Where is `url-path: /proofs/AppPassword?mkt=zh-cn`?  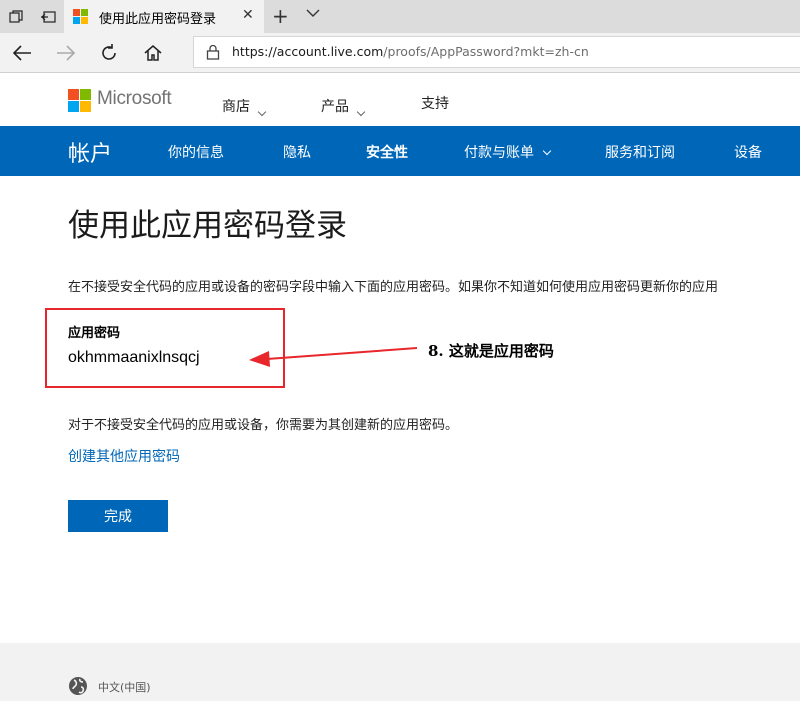 url-path: /proofs/AppPassword?mkt=zh-cn is located at coordinates (486, 51).